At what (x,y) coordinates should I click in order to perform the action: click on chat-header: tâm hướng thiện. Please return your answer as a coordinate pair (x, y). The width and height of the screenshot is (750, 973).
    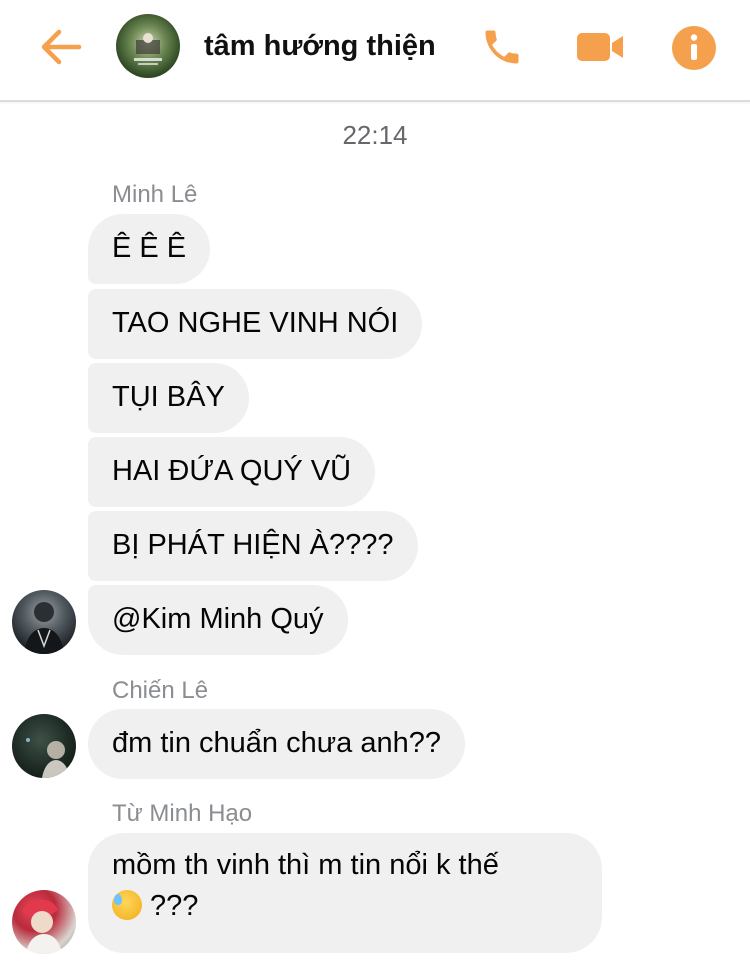
    Looking at the image, I should click on (375, 51).